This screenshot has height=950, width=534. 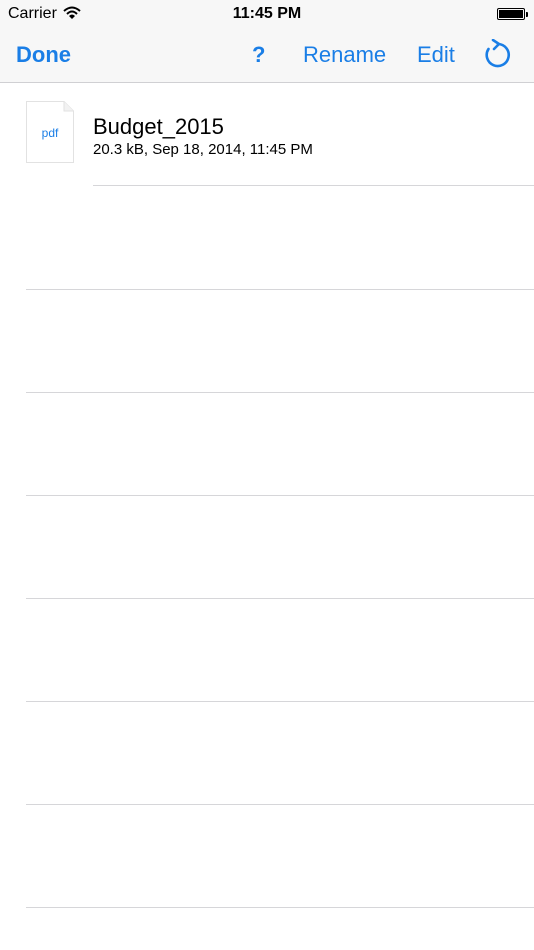 I want to click on edit-button: Edit, so click(x=436, y=55).